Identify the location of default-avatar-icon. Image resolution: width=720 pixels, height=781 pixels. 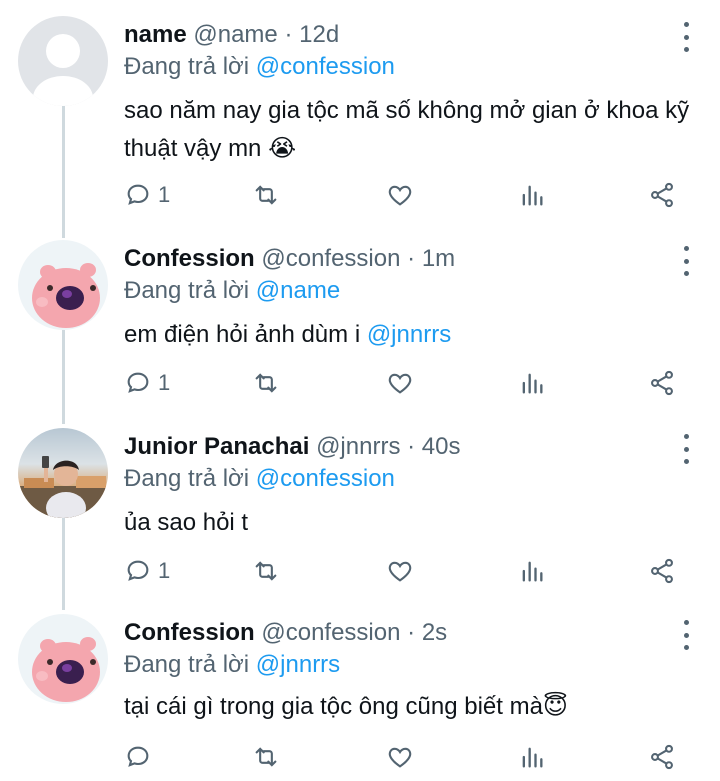
(63, 61).